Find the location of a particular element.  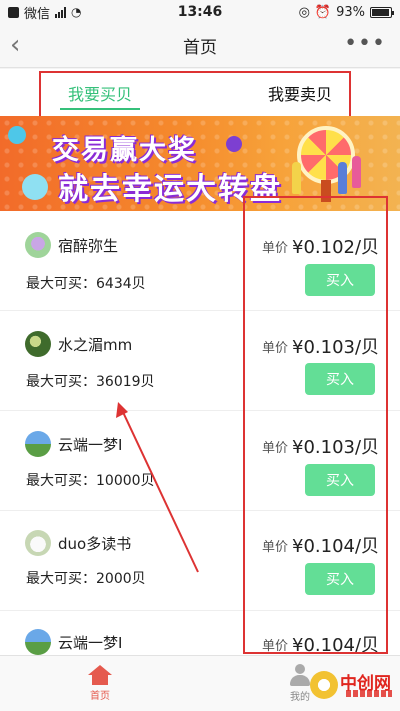

seller-name: 水之湄mm is located at coordinates (95, 345).